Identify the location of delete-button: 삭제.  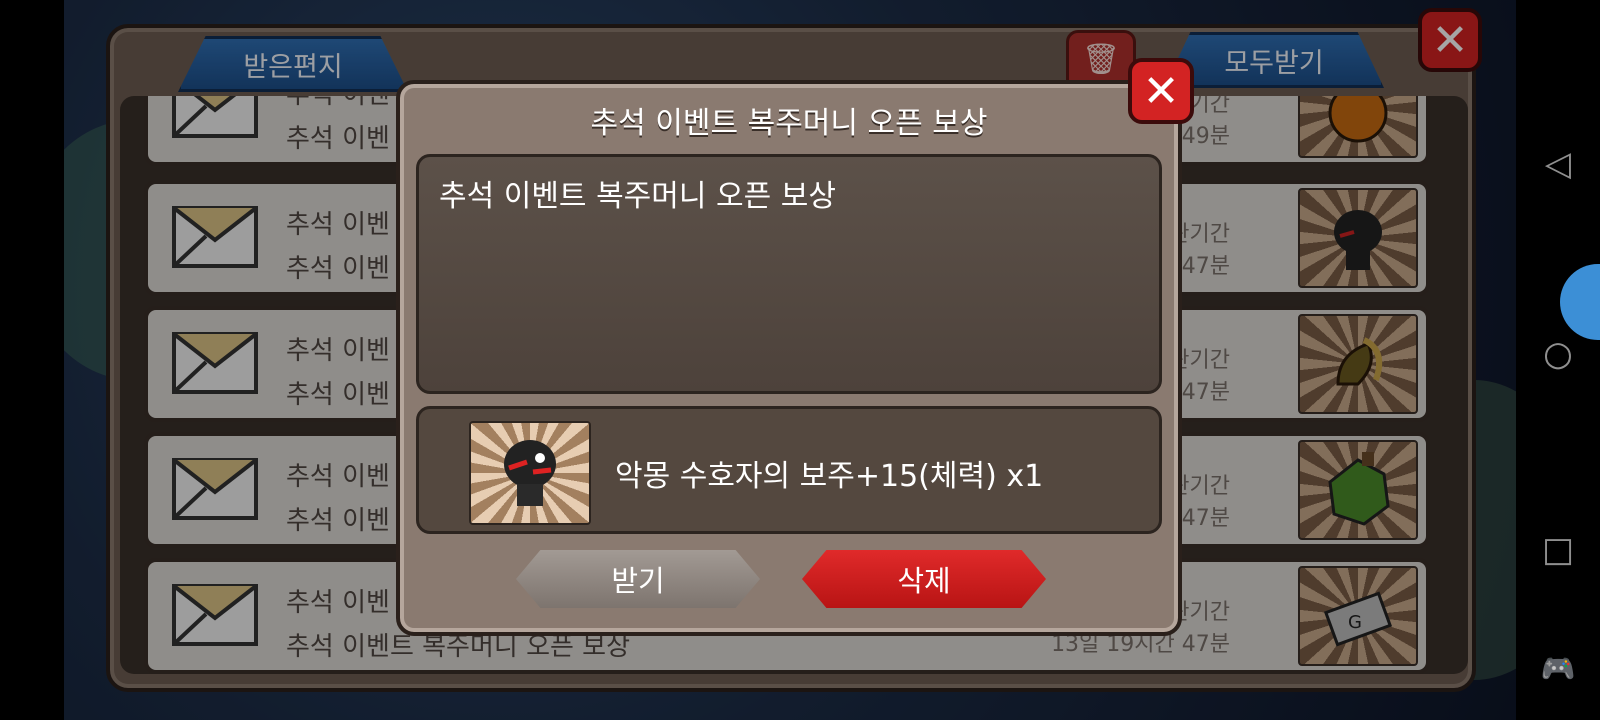
(924, 579).